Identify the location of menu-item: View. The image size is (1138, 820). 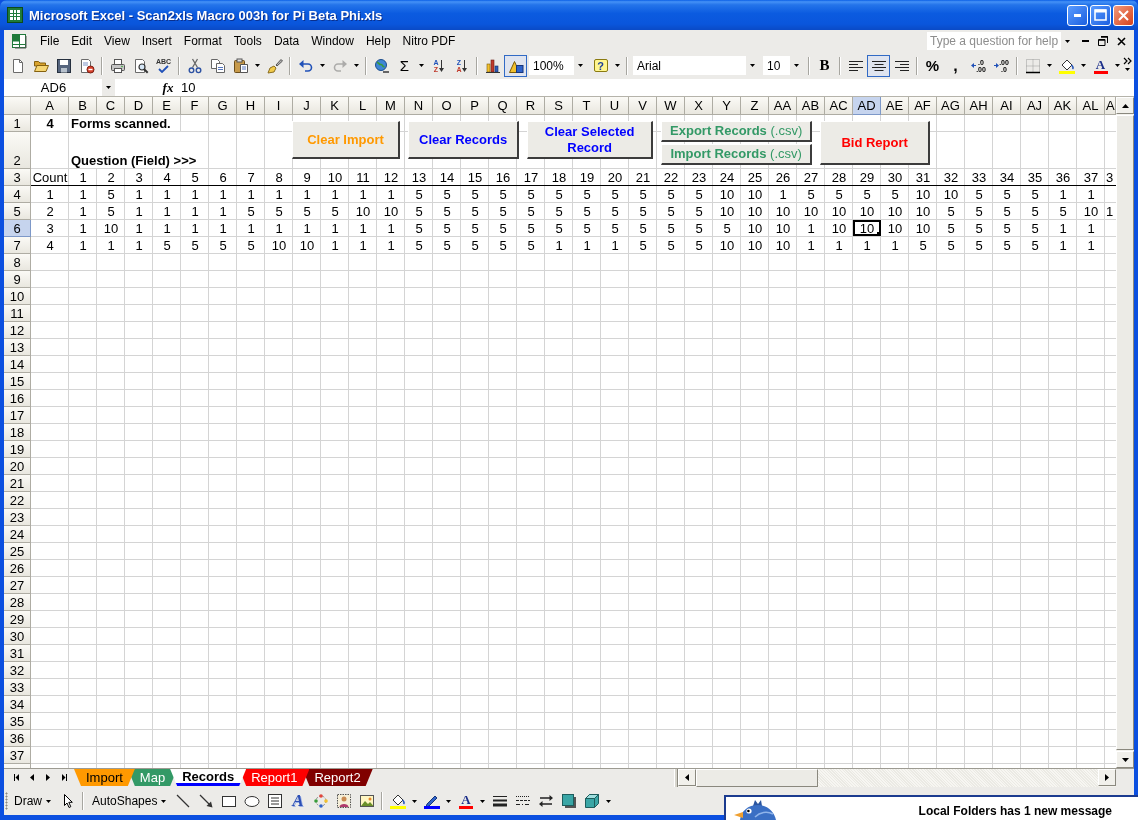
(117, 41).